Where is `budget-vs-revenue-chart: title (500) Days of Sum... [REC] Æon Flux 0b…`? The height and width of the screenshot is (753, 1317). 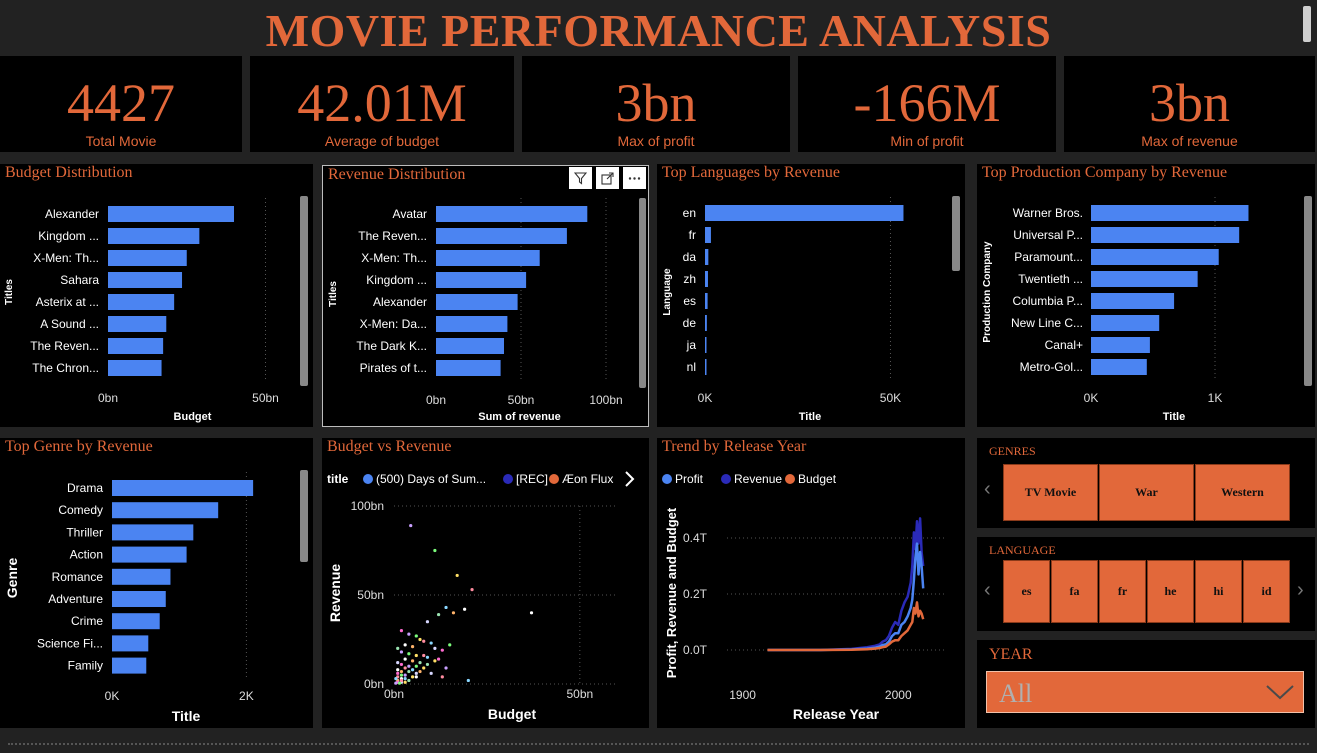
budget-vs-revenue-chart: title (500) Days of Sum... [REC] Æon Flux 0b… is located at coordinates (485, 583).